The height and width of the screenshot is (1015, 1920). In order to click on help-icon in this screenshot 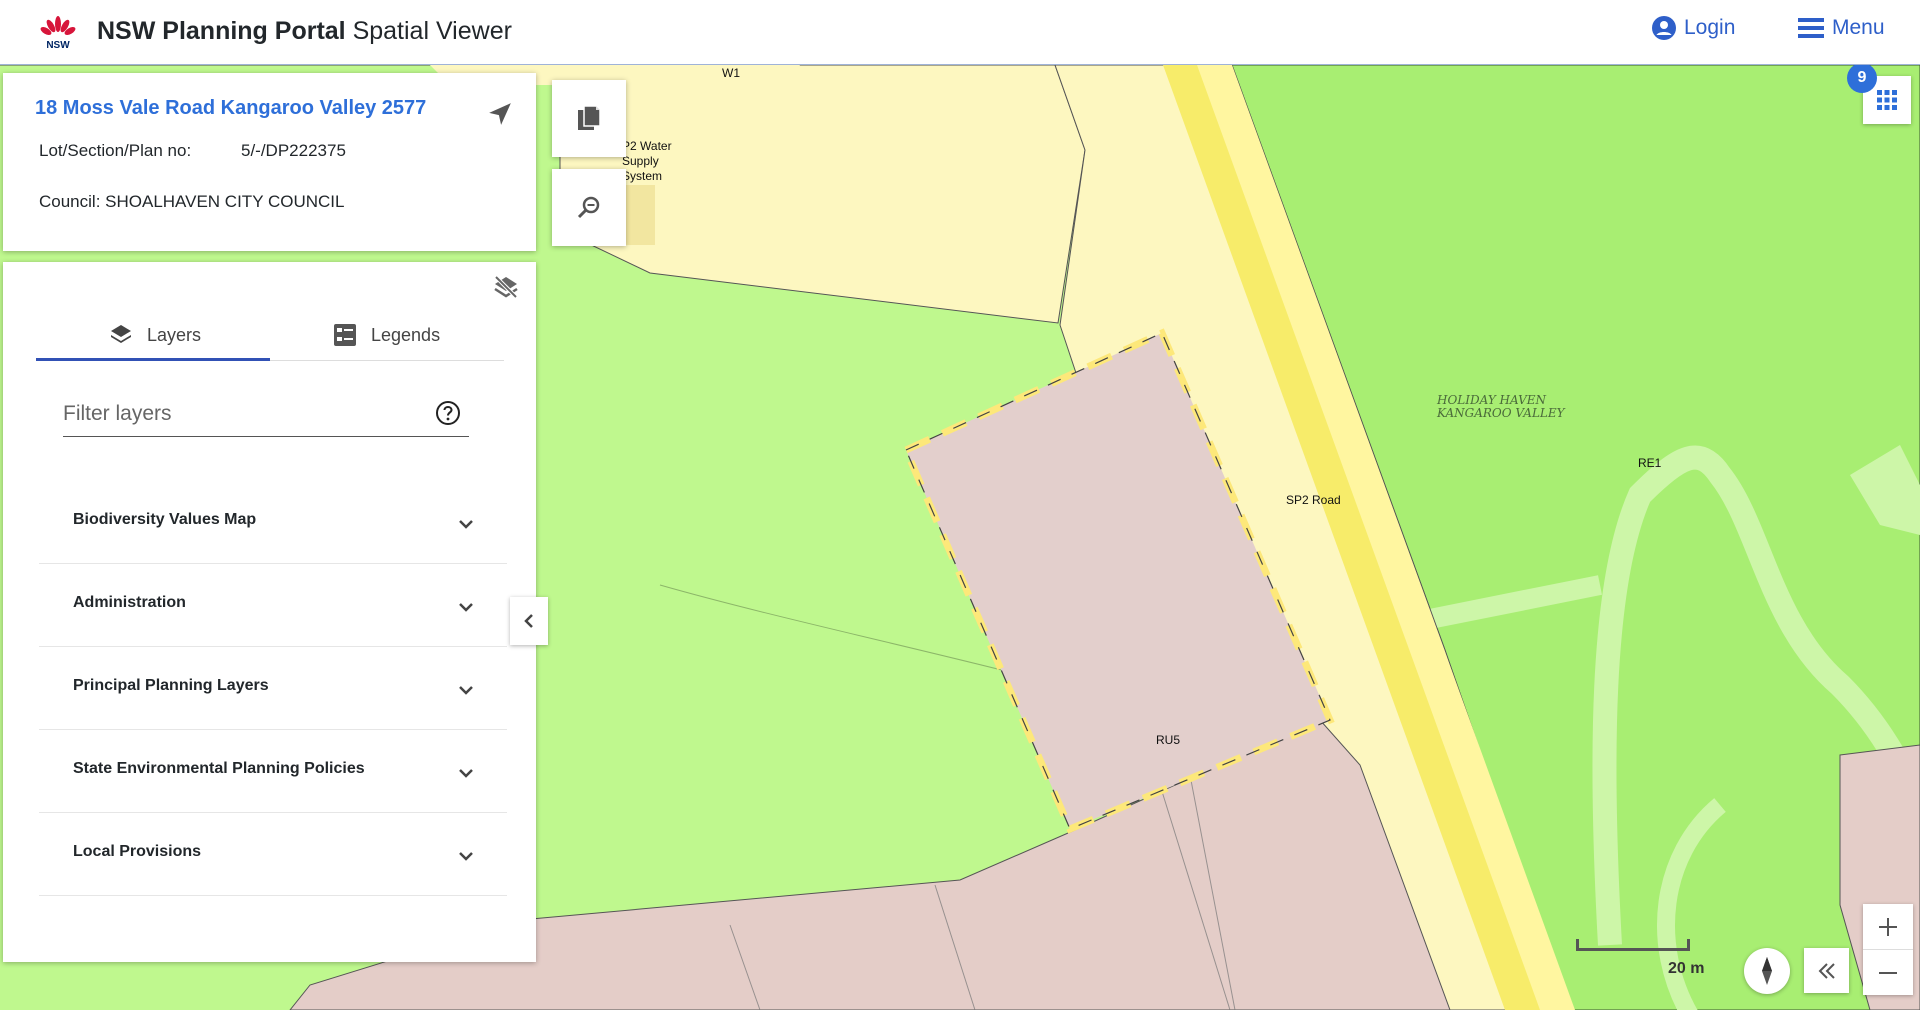, I will do `click(448, 415)`.